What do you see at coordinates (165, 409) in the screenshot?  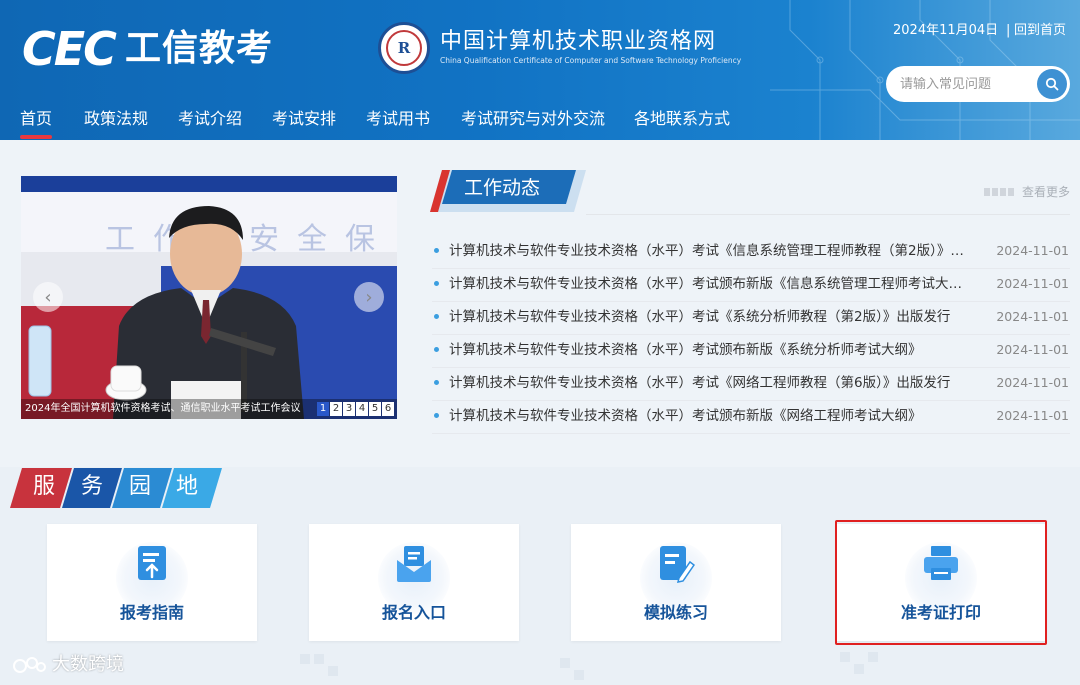 I see `slide-caption: 2024年全国计算机软件资格考试、通信职业水平考试工作会议` at bounding box center [165, 409].